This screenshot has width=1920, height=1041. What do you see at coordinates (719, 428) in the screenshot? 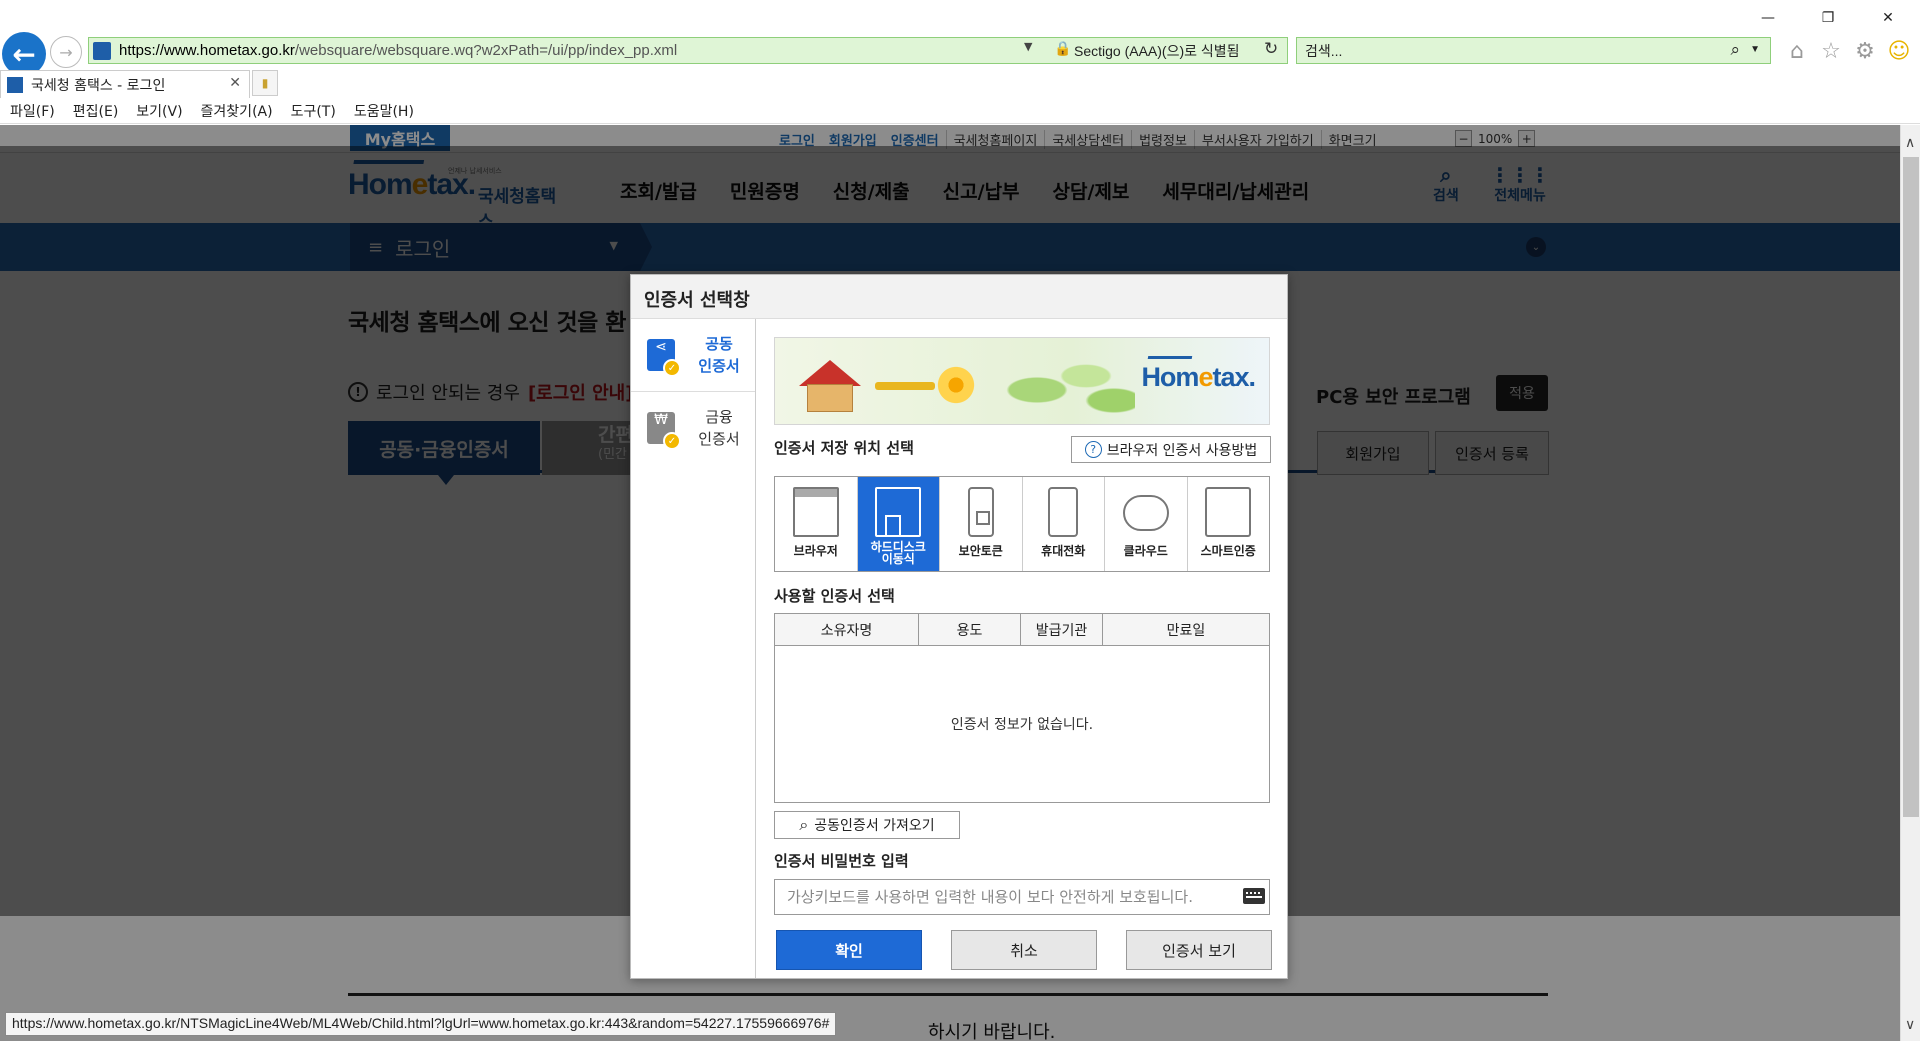
I see `side-finance-label: 금융 인증서` at bounding box center [719, 428].